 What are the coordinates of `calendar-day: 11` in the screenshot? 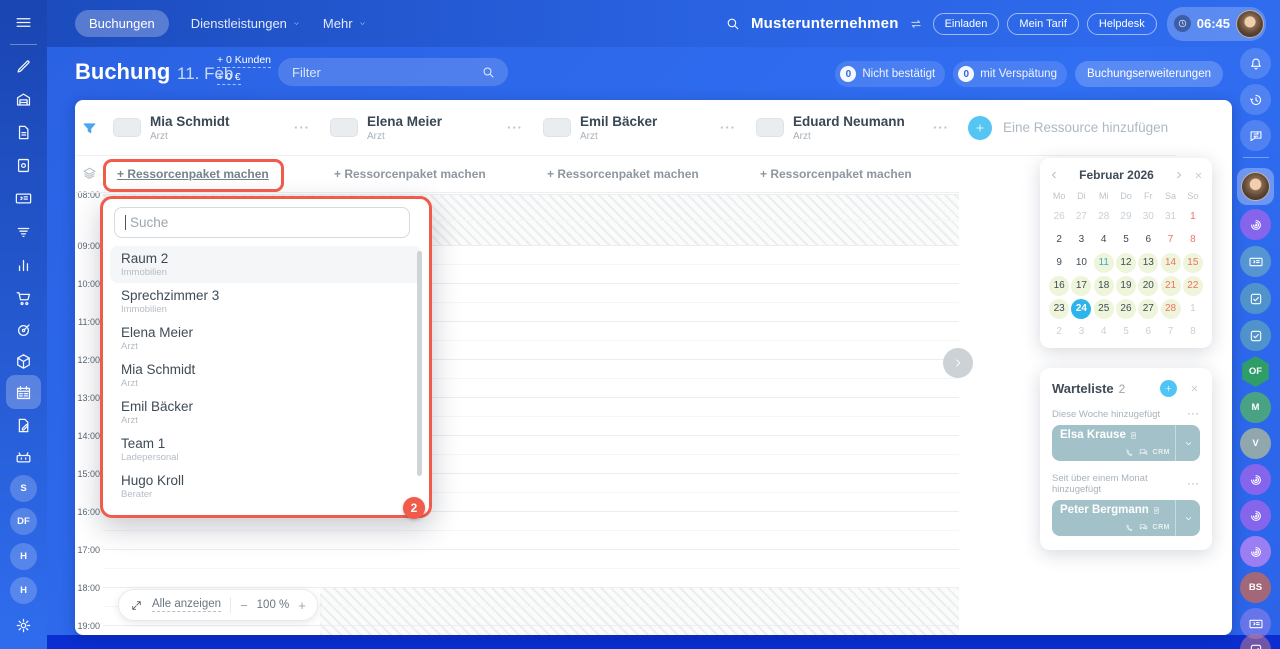 It's located at (1103, 263).